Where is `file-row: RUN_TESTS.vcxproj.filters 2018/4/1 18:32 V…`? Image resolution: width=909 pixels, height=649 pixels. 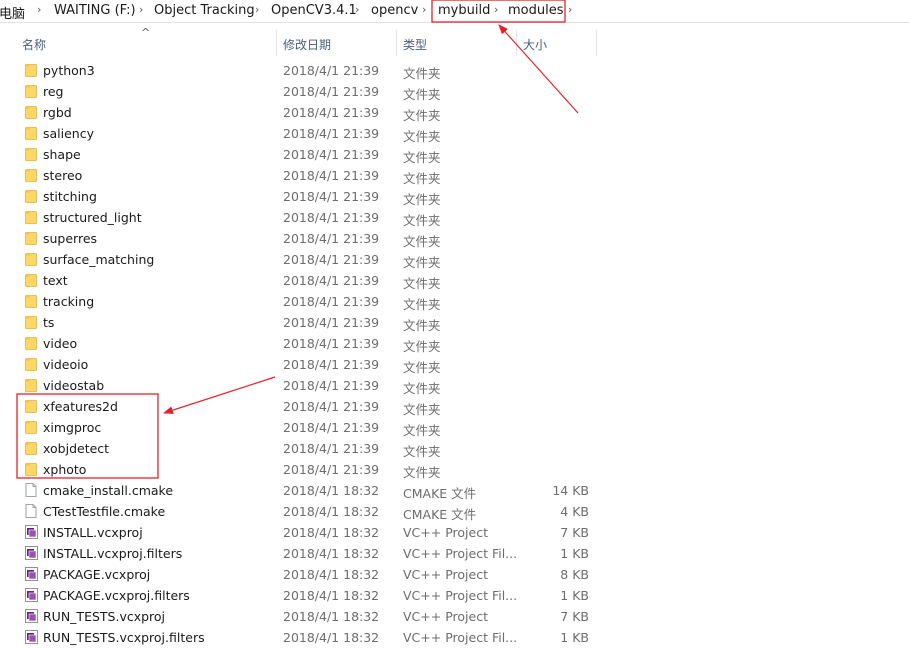 file-row: RUN_TESTS.vcxproj.filters 2018/4/1 18:32 V… is located at coordinates (454, 637).